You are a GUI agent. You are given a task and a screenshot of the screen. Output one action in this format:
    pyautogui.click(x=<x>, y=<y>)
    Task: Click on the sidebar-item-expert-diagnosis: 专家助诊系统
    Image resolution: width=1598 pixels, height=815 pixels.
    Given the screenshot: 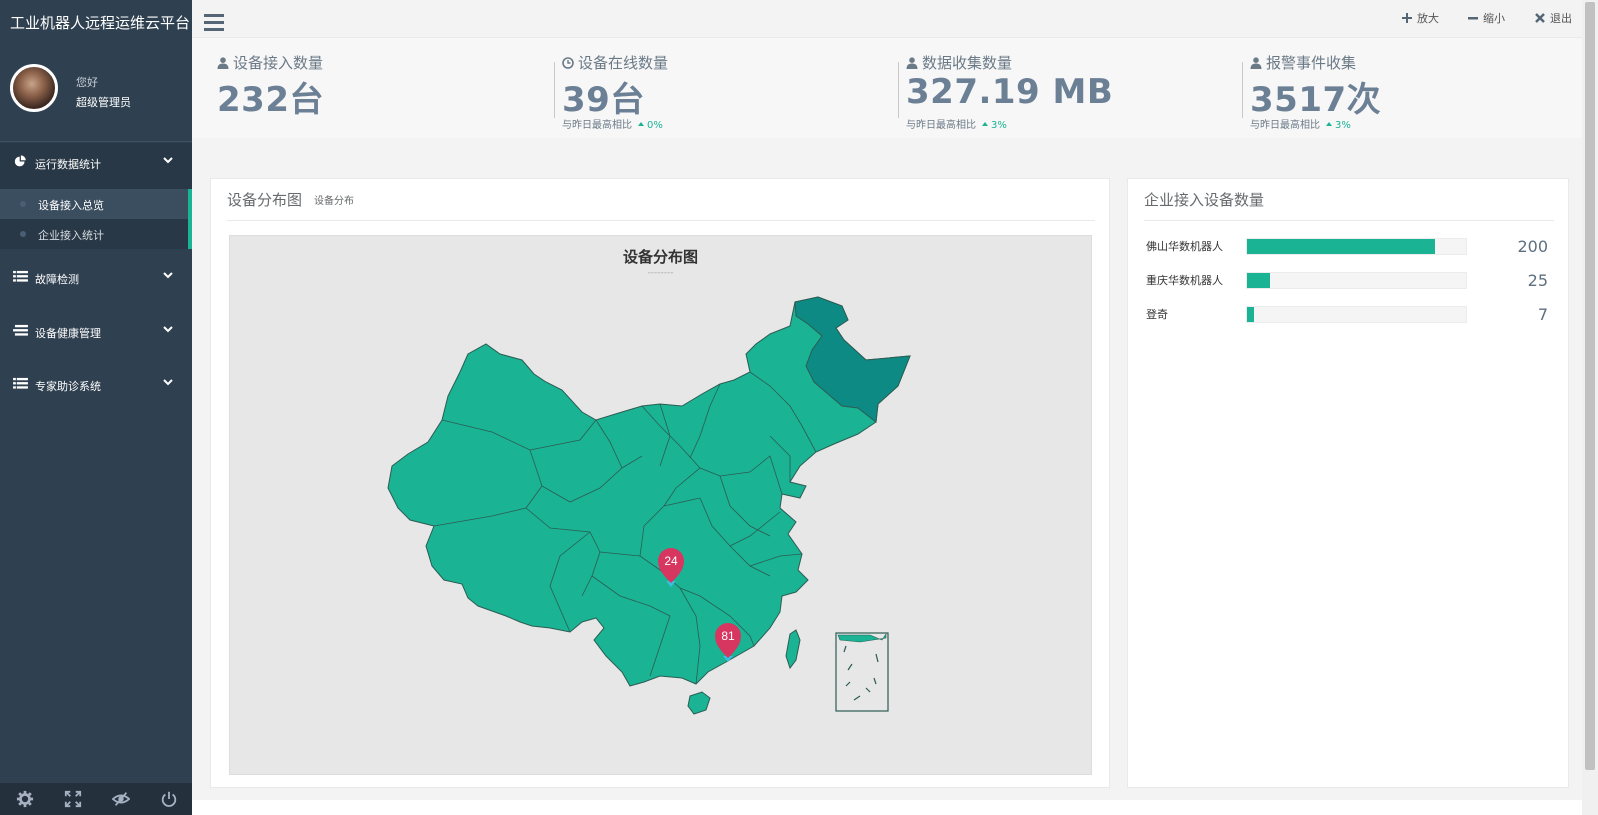 What is the action you would take?
    pyautogui.click(x=96, y=385)
    